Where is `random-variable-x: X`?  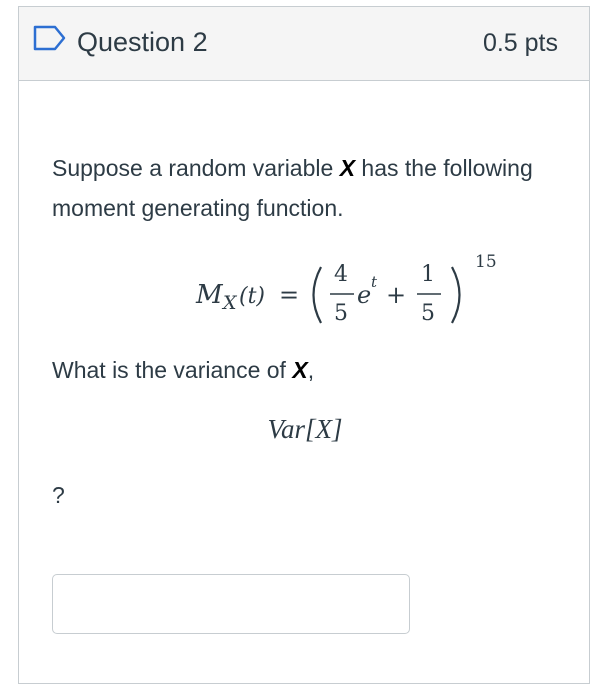 random-variable-x: X is located at coordinates (347, 168).